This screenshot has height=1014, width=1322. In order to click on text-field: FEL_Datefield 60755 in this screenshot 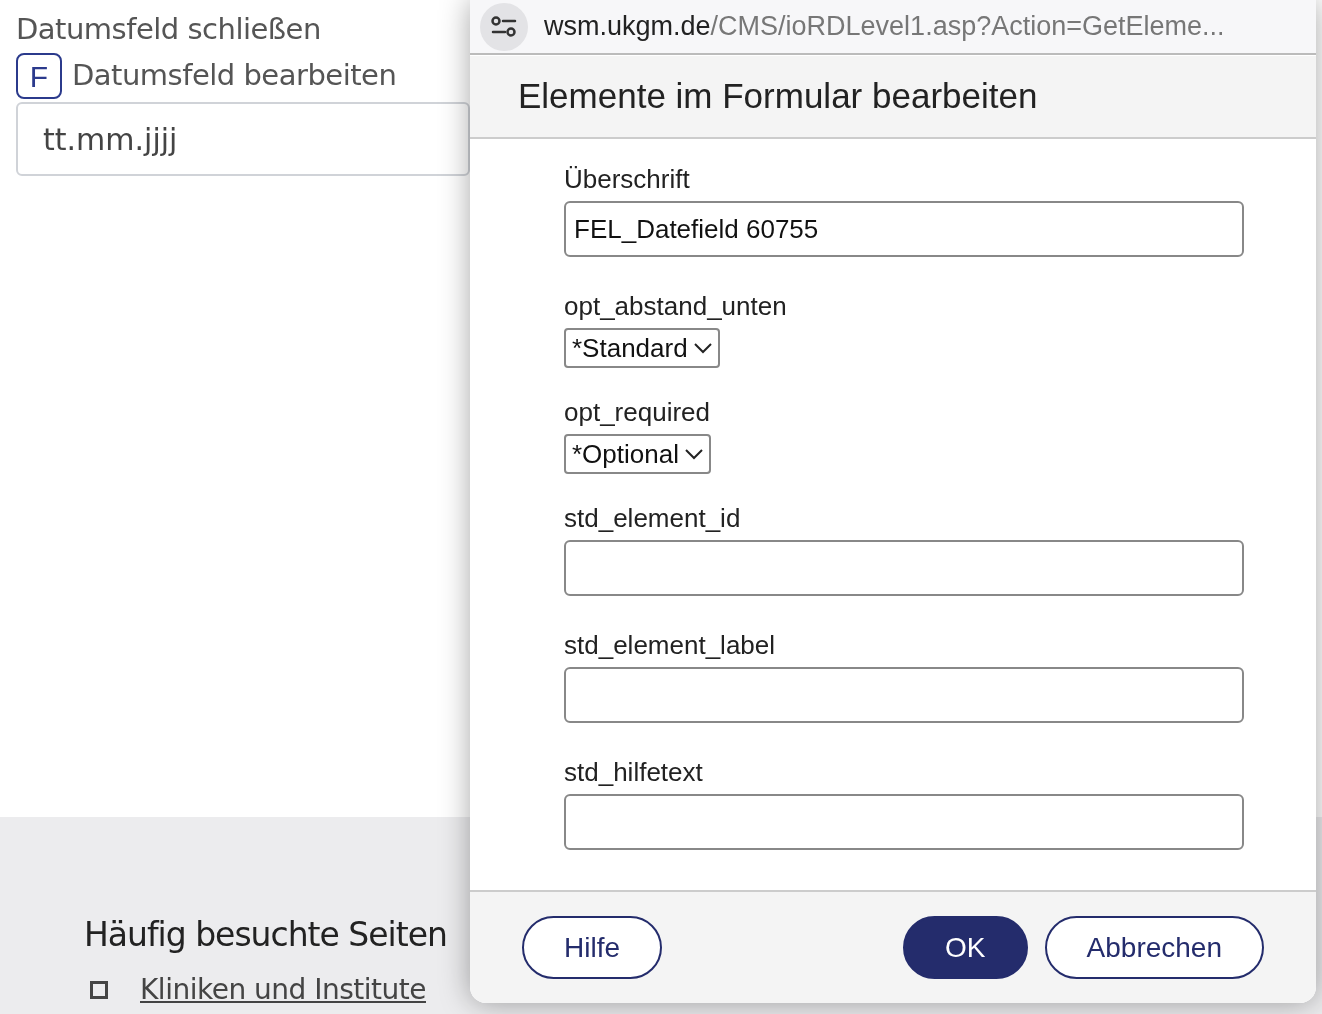, I will do `click(904, 229)`.